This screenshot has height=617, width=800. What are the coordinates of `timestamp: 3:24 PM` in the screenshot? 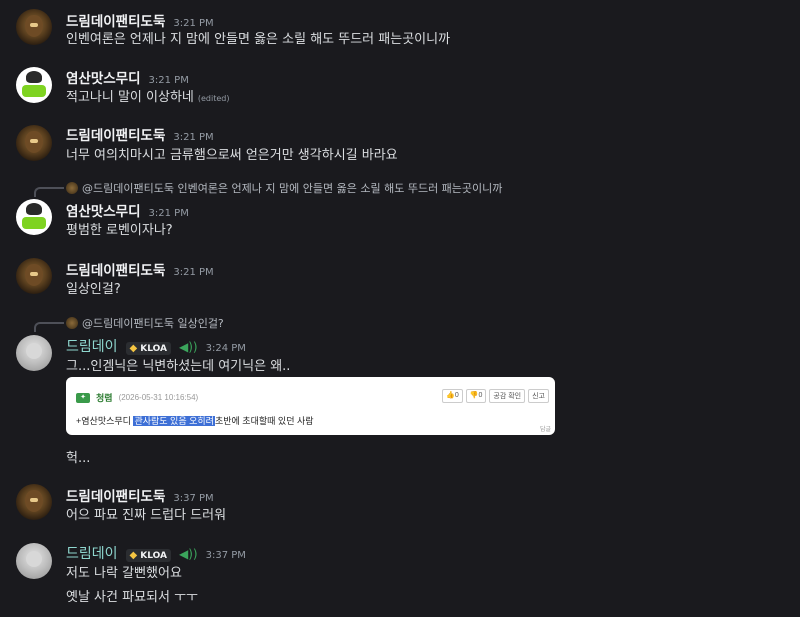 It's located at (225, 348).